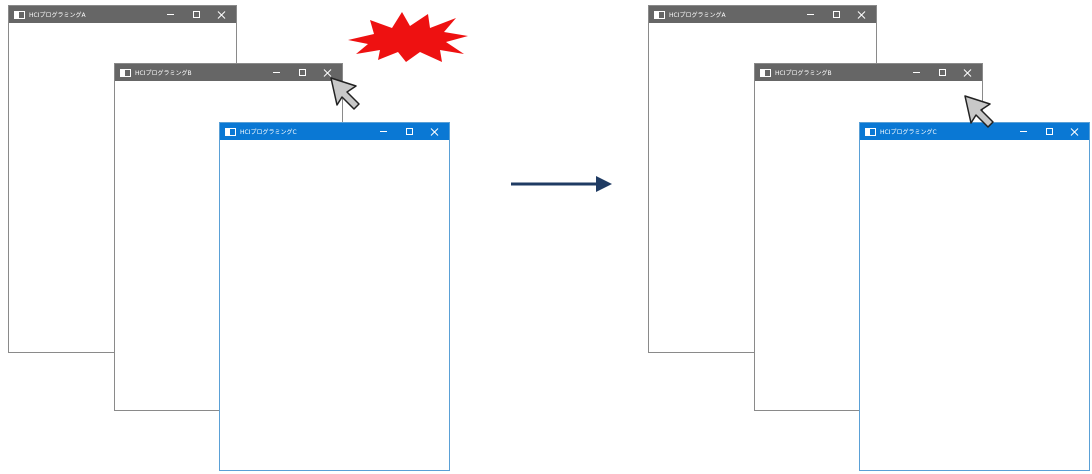 The height and width of the screenshot is (474, 1092). I want to click on titlebar: HCIプログラミングC, so click(334, 131).